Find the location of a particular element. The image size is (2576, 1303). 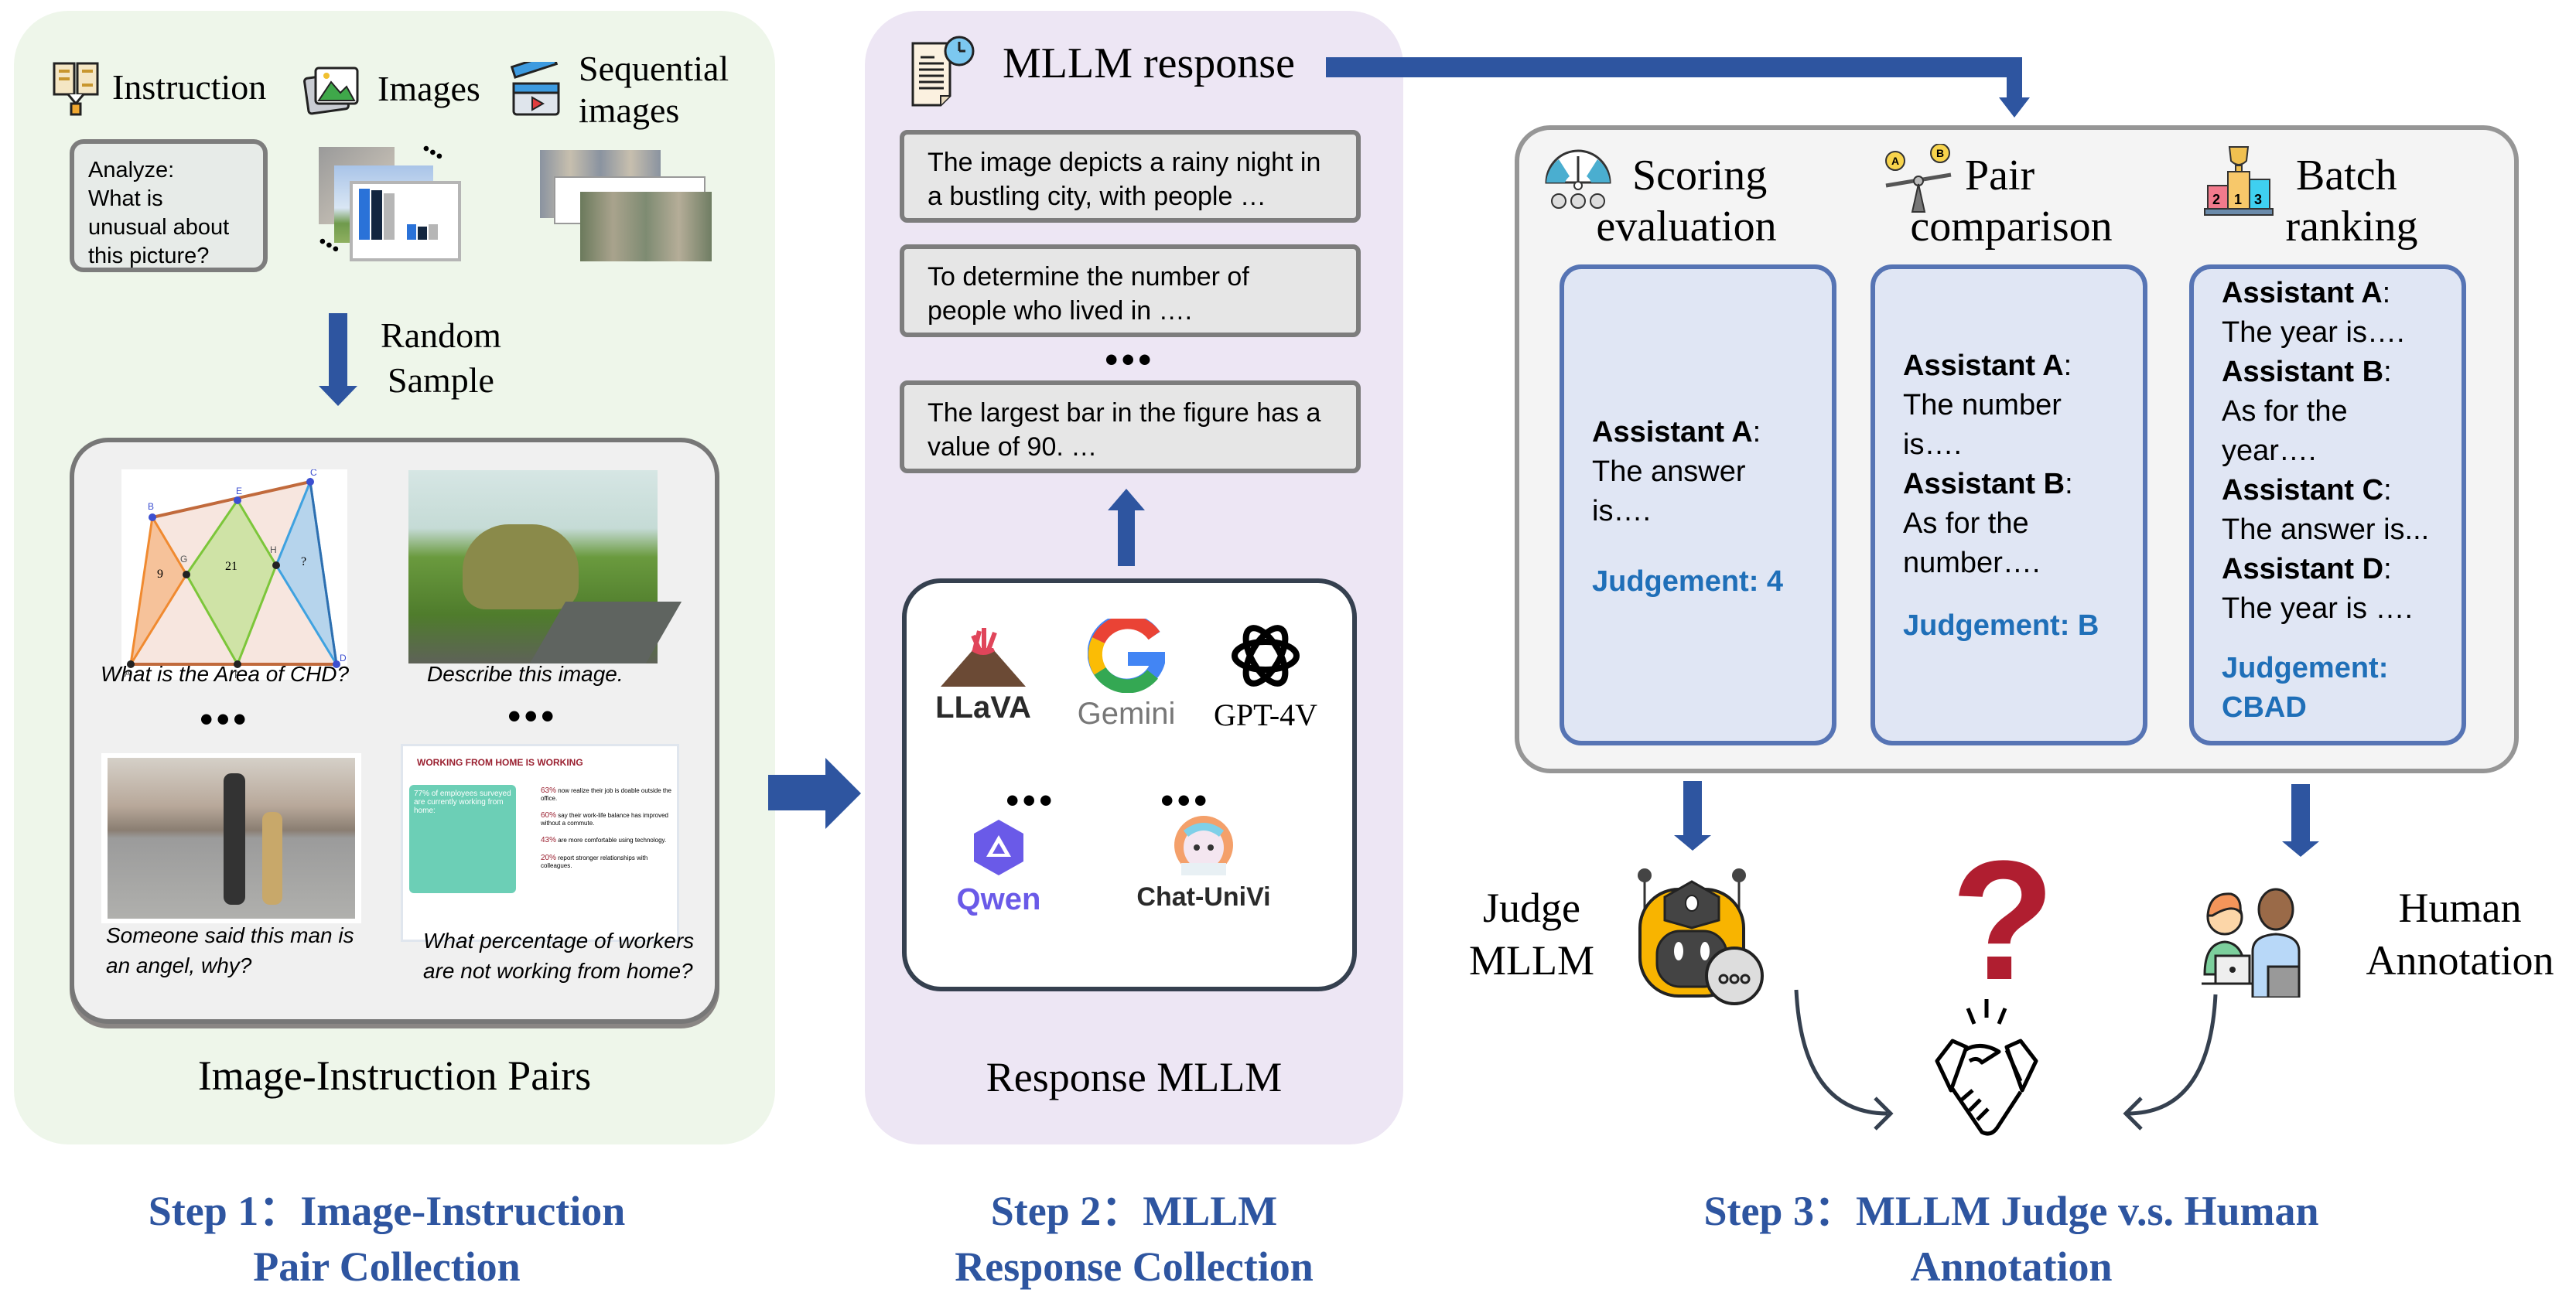

images-label: Images is located at coordinates (429, 88).